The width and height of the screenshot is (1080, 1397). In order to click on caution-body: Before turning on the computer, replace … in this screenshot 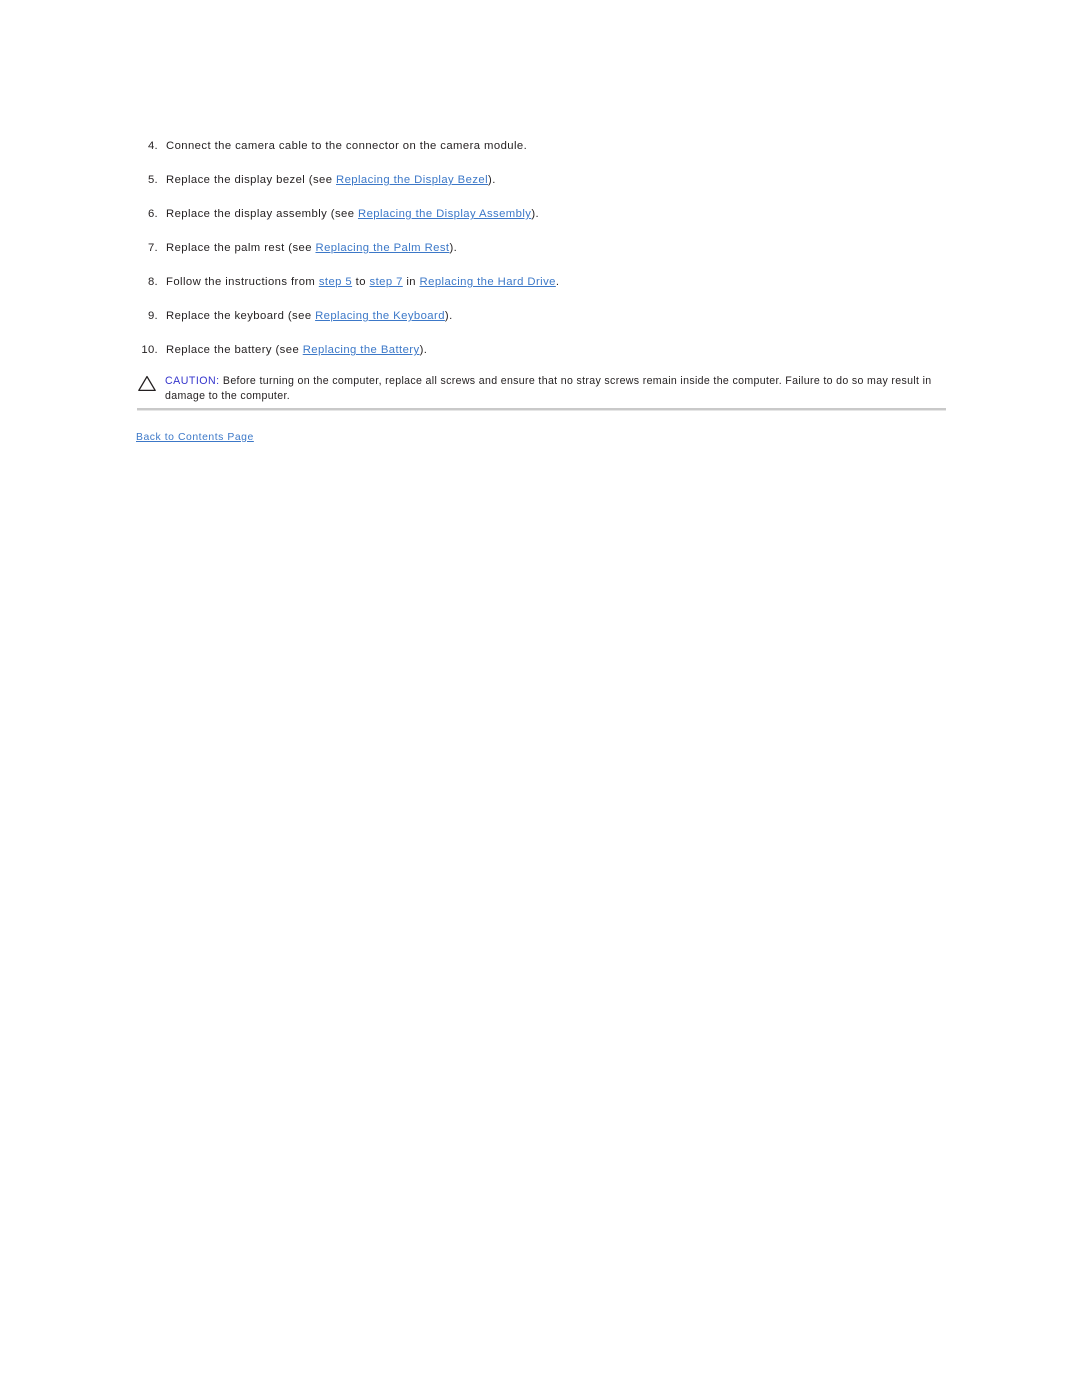, I will do `click(548, 388)`.